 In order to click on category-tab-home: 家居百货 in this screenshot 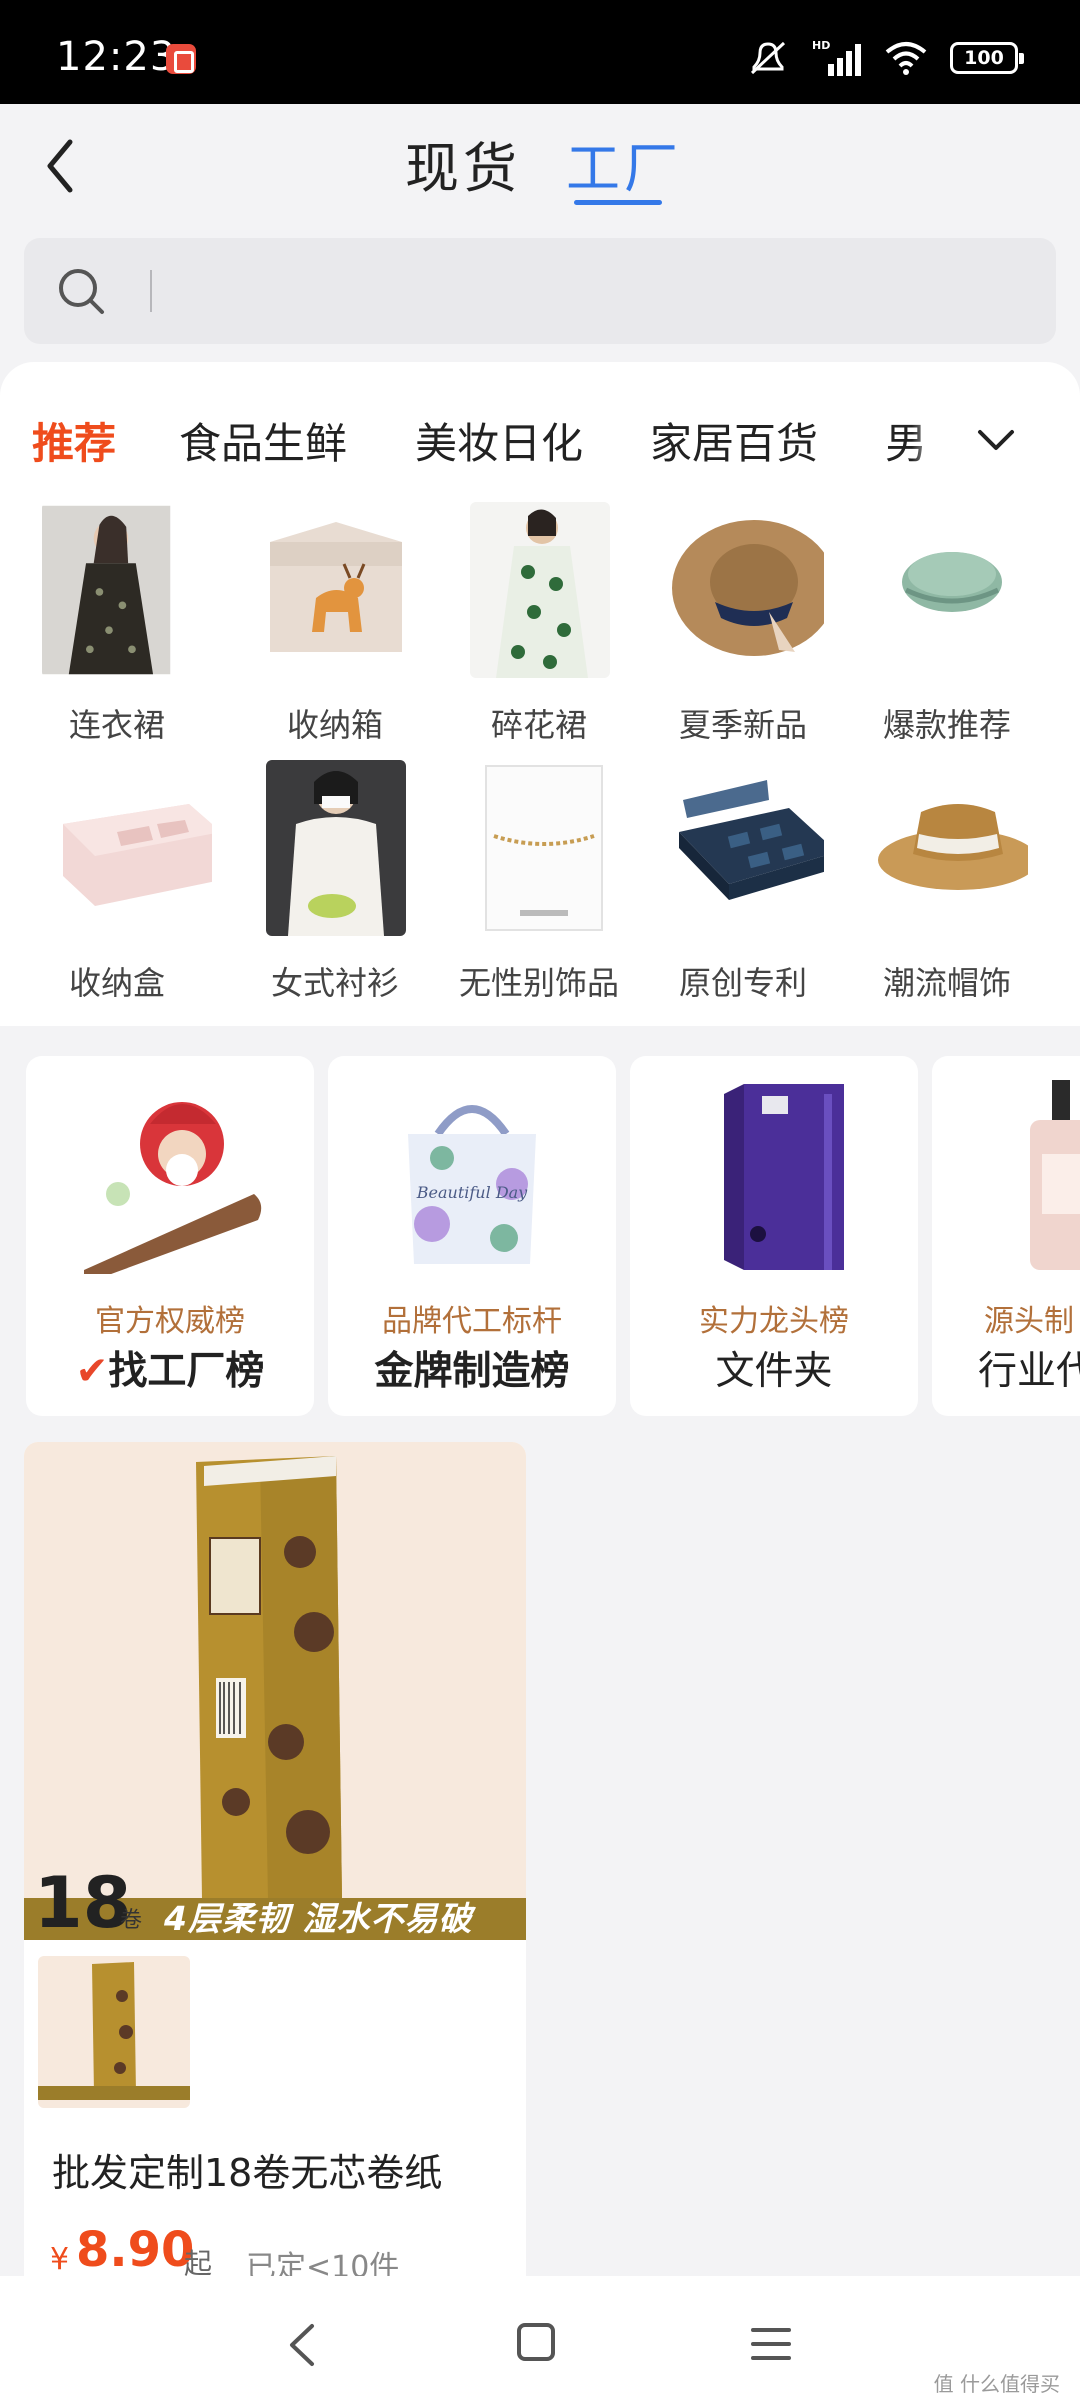, I will do `click(734, 440)`.